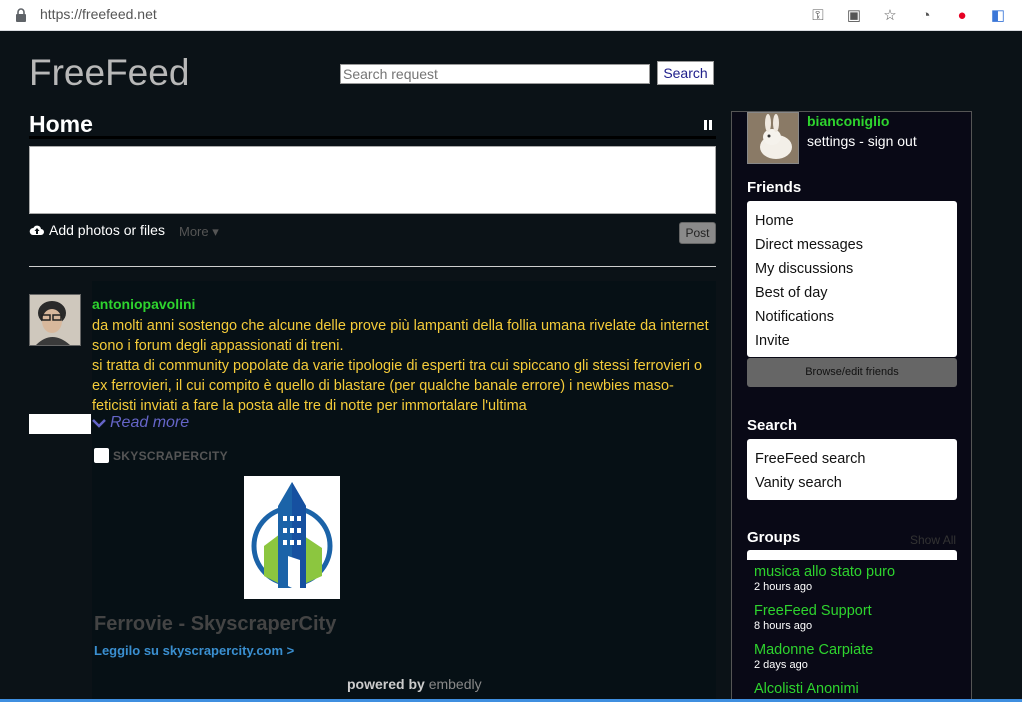 This screenshot has height=702, width=1022. What do you see at coordinates (890, 15) in the screenshot?
I see `star-icon: ☆` at bounding box center [890, 15].